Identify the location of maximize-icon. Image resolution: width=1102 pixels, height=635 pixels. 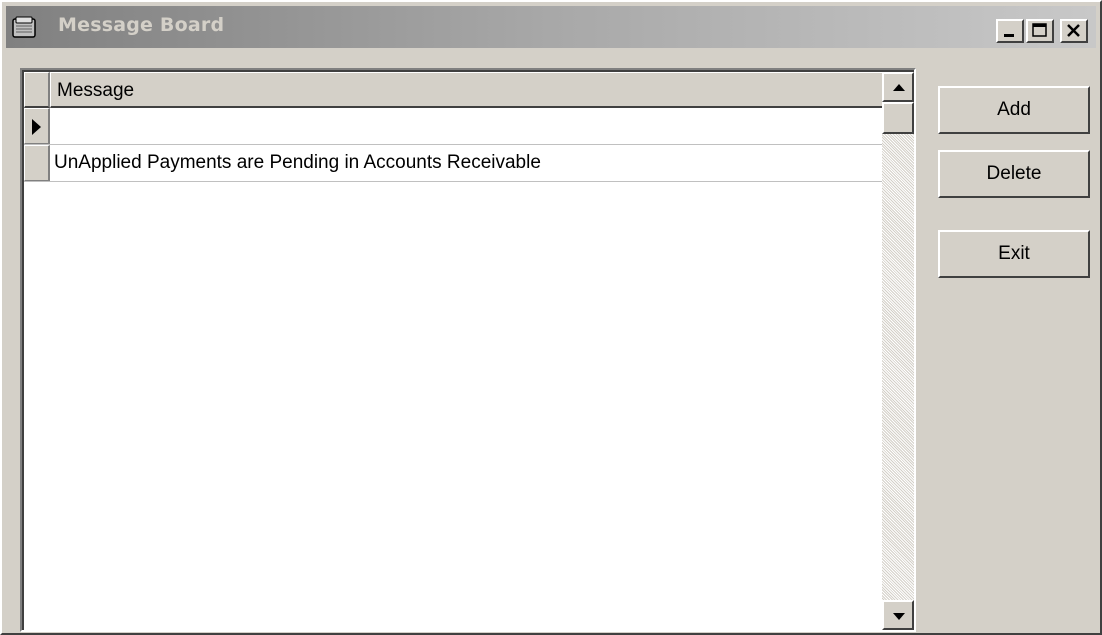
(1039, 30).